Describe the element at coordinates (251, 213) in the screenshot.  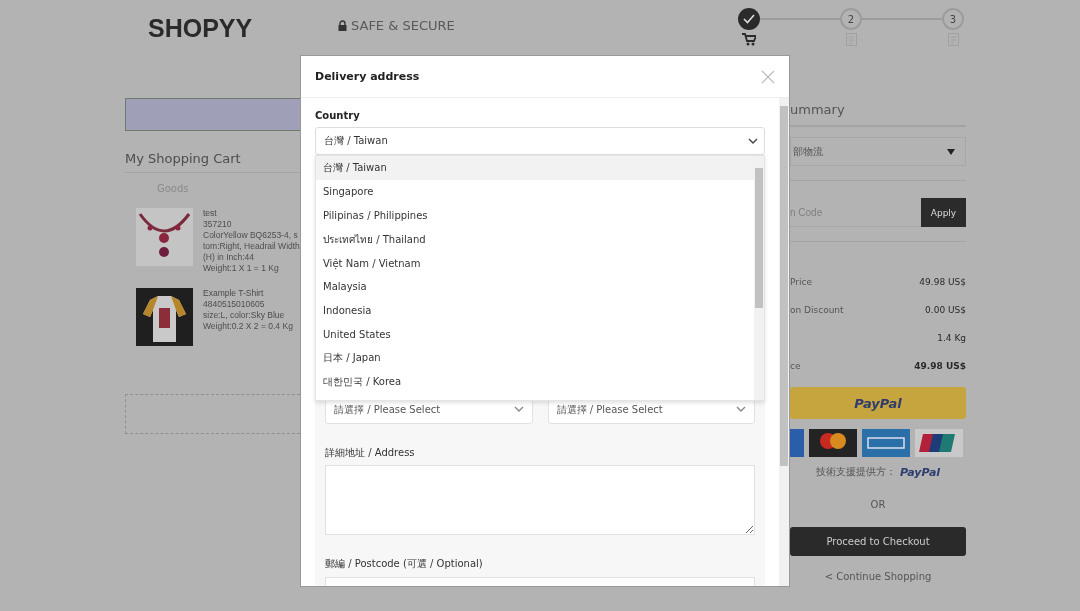
I see `product-name: test` at that location.